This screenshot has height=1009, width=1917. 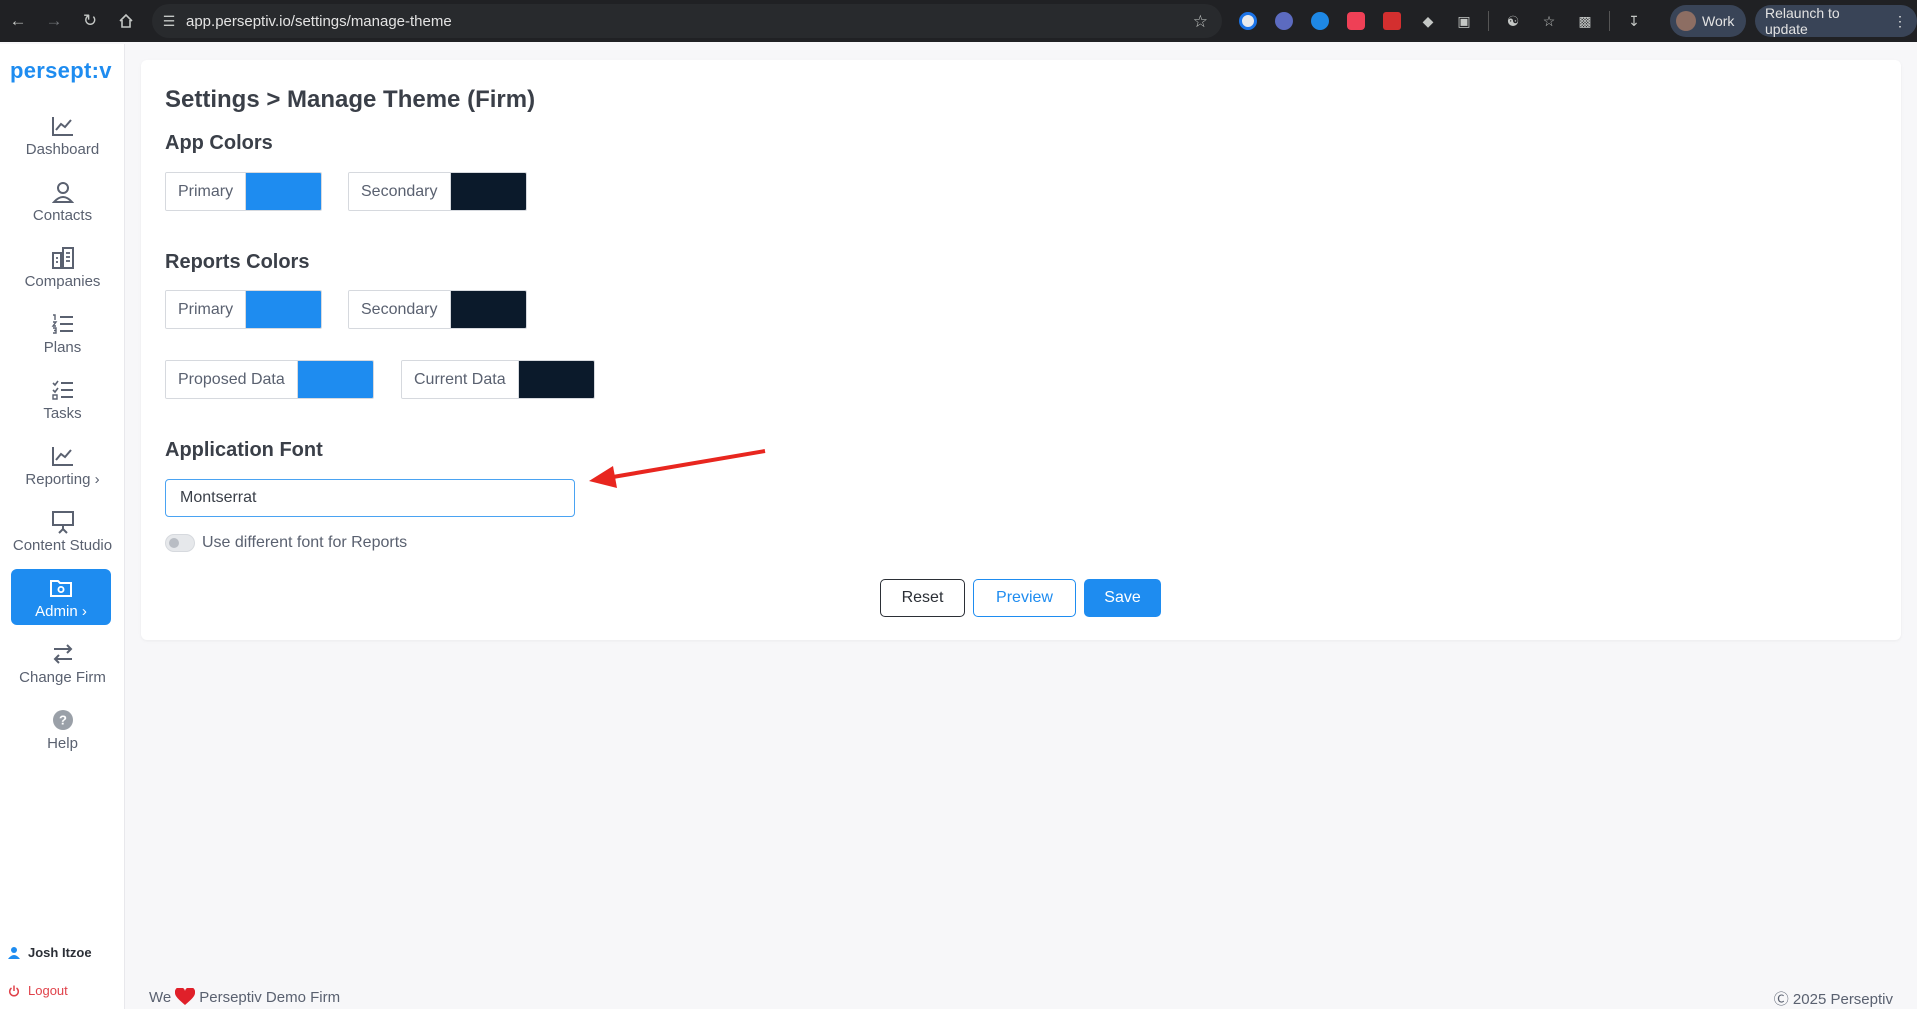 What do you see at coordinates (18, 21) in the screenshot?
I see `back-icon: ←` at bounding box center [18, 21].